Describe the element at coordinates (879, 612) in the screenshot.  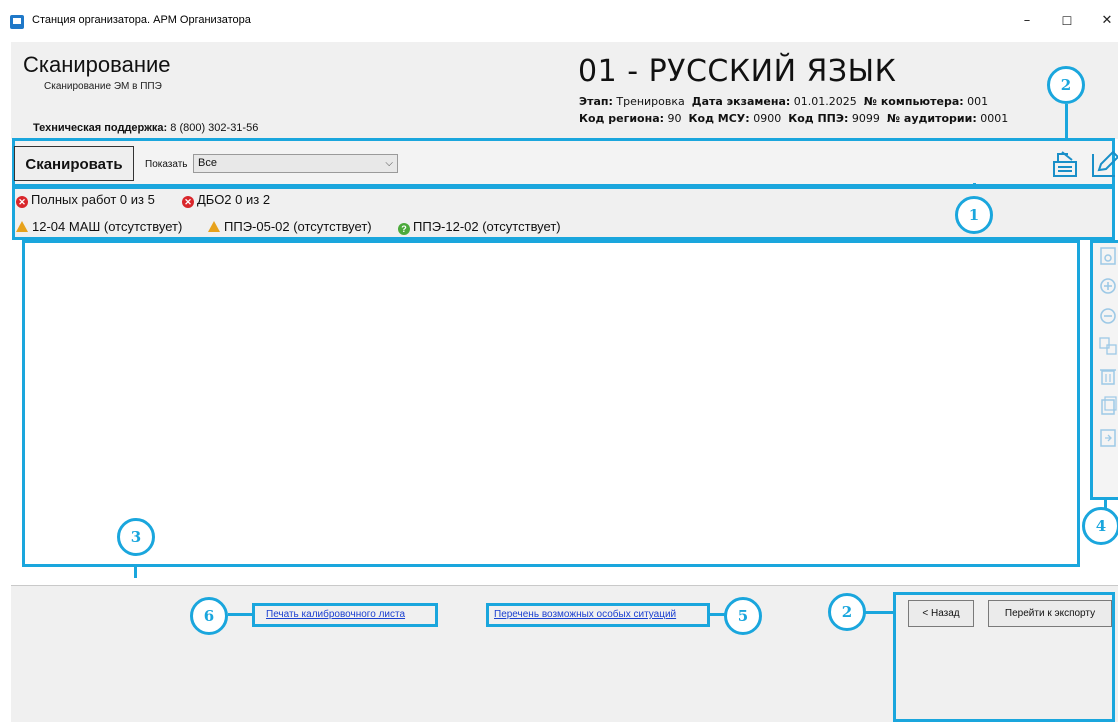
I see `callout-2-bottom-connector` at that location.